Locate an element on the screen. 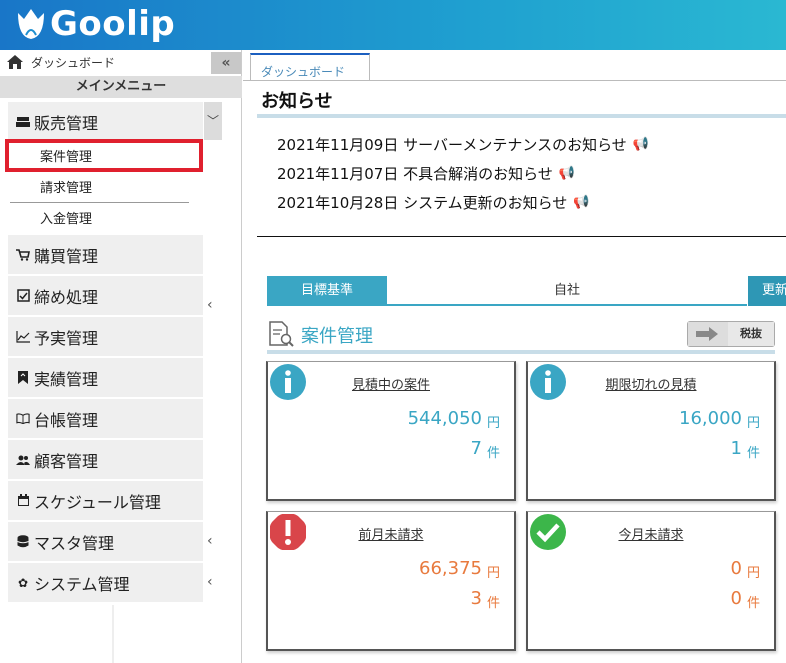  sidebar-item-label: スケジュール管理 is located at coordinates (97, 502).